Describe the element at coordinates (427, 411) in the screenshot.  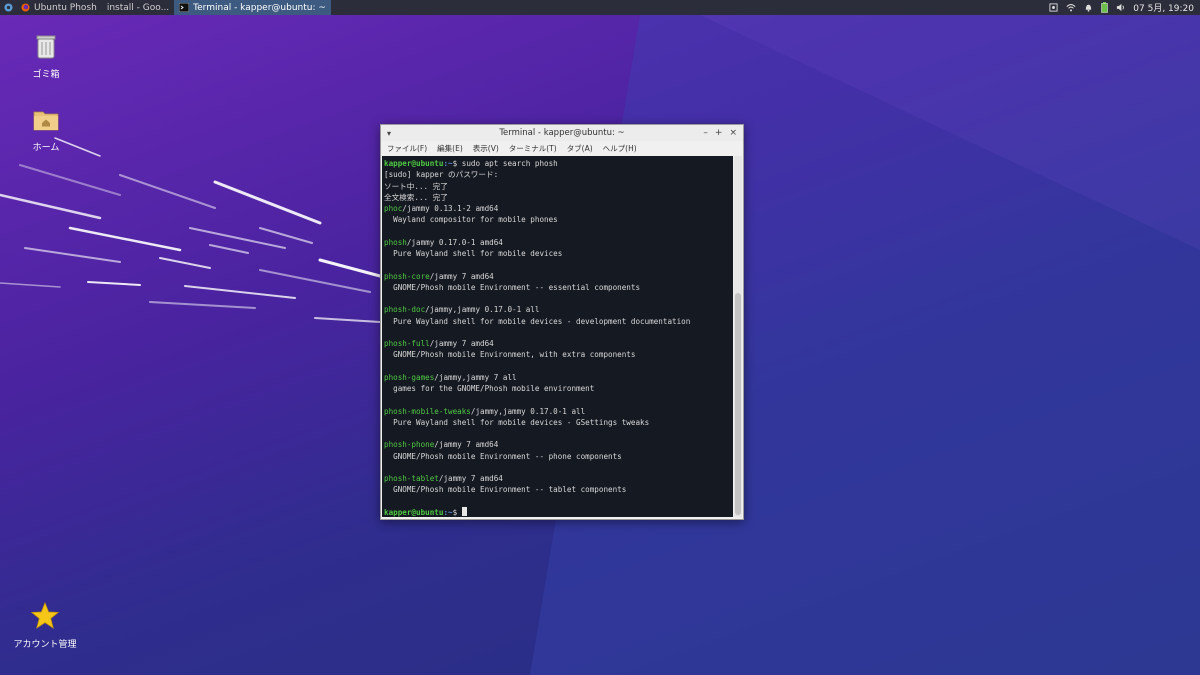
I see `package-name: phosh-mobile-tweaks` at that location.